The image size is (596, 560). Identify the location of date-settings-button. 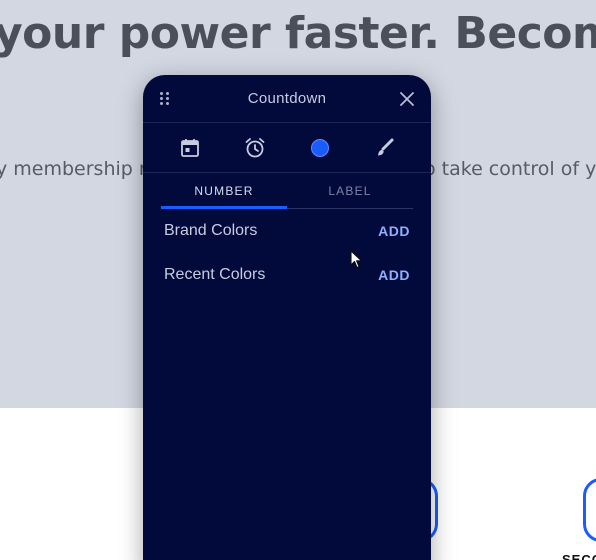
(190, 148).